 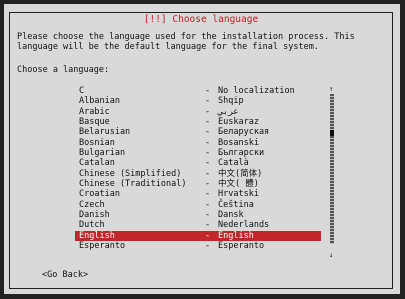 What do you see at coordinates (198, 153) in the screenshot?
I see `language-option-bulgarian: Bulgarian - Български` at bounding box center [198, 153].